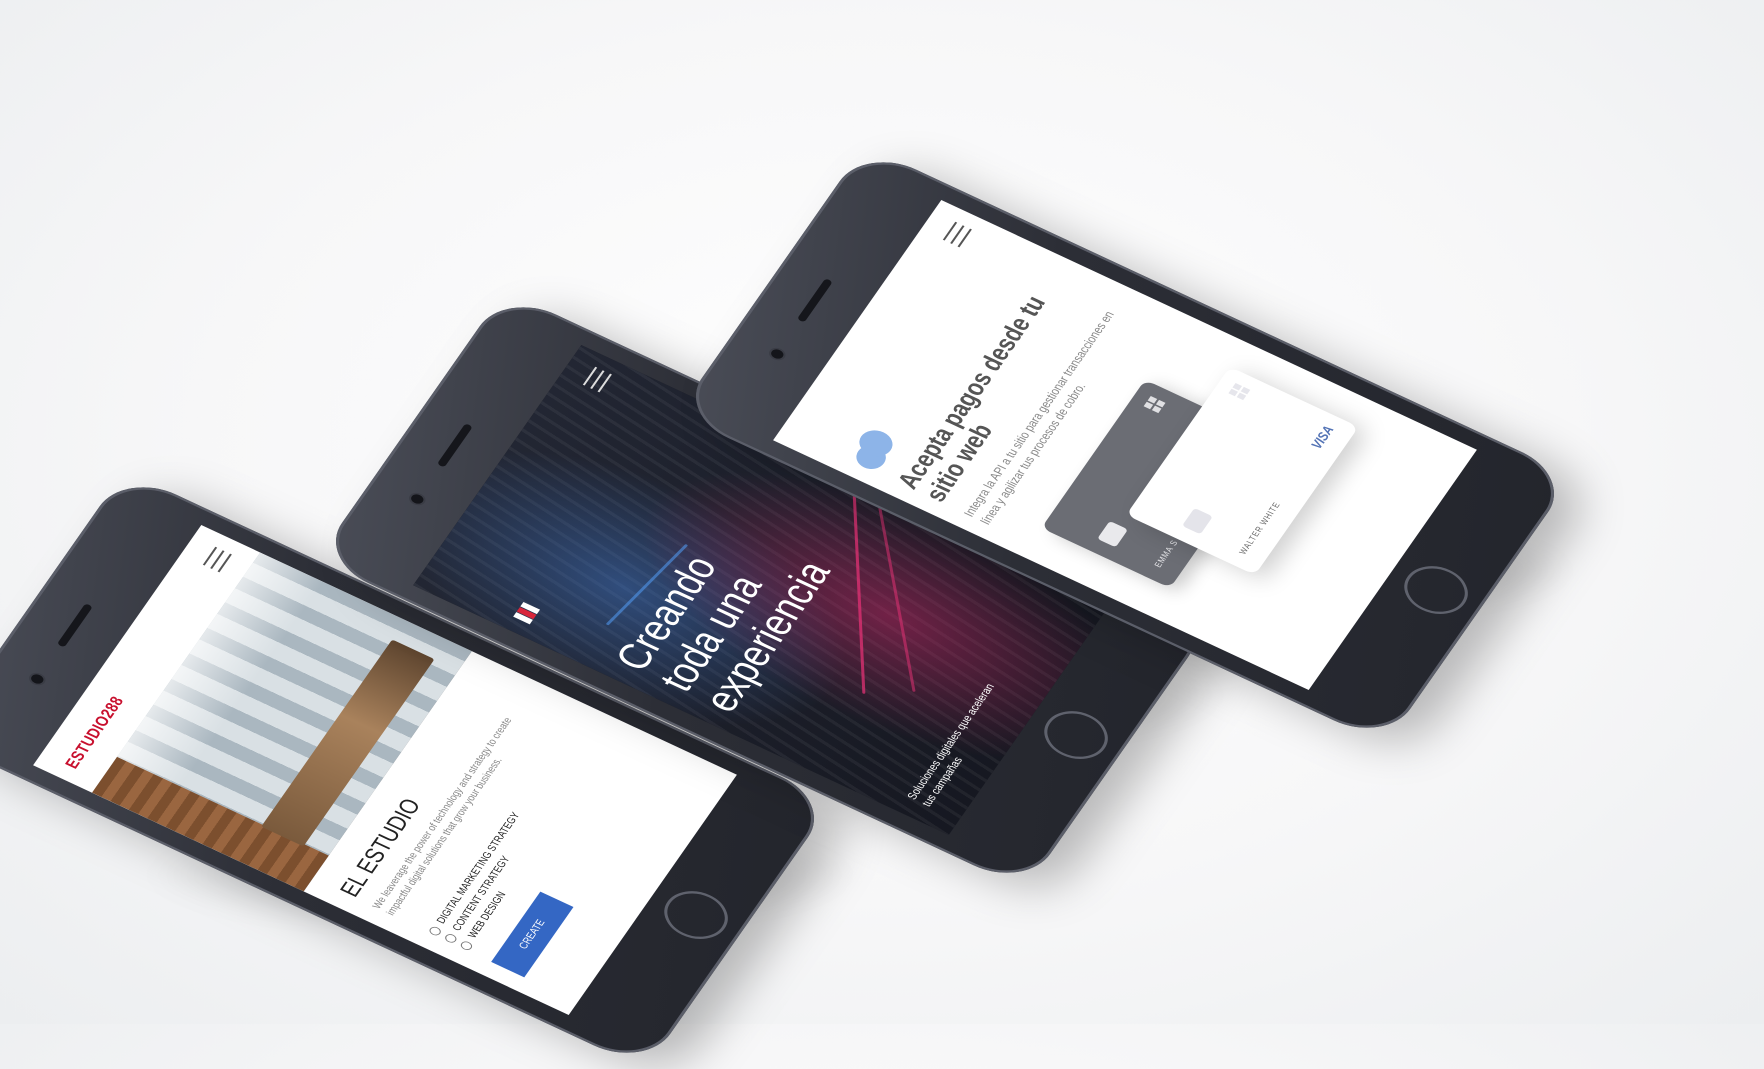 This screenshot has width=1764, height=1069. Describe the element at coordinates (1322, 437) in the screenshot. I see `visa-logo: VISA` at that location.